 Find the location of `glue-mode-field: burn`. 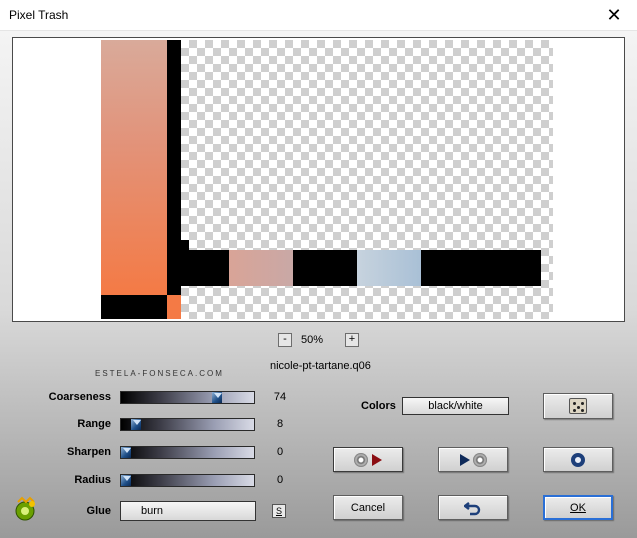

glue-mode-field: burn is located at coordinates (188, 511).